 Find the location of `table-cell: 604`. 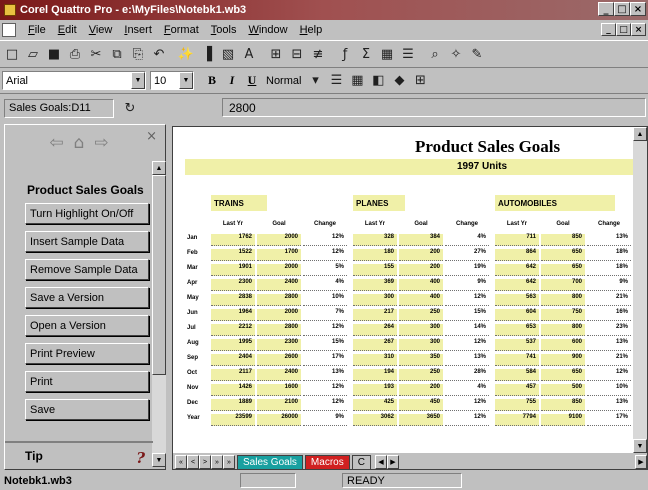

table-cell: 604 is located at coordinates (517, 315).